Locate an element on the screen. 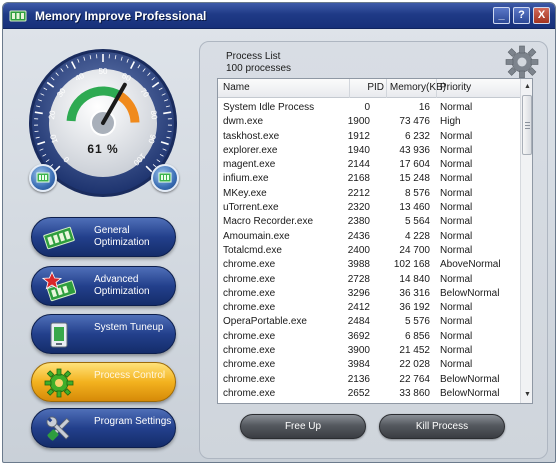  memory-cell: 16 is located at coordinates (424, 107).